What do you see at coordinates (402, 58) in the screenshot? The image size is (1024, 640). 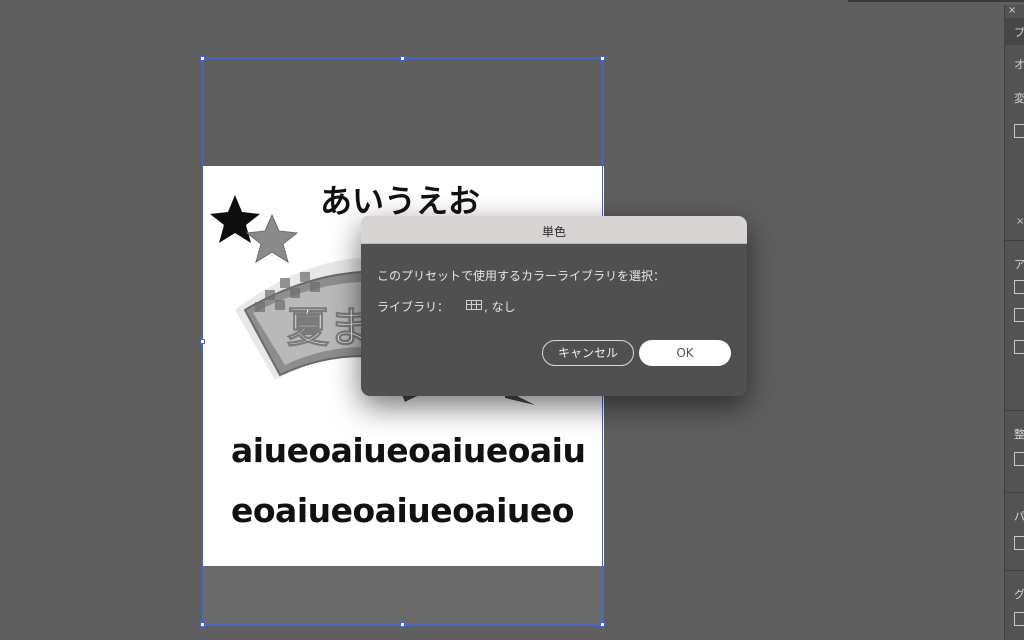 I see `resize-handle-top-center` at bounding box center [402, 58].